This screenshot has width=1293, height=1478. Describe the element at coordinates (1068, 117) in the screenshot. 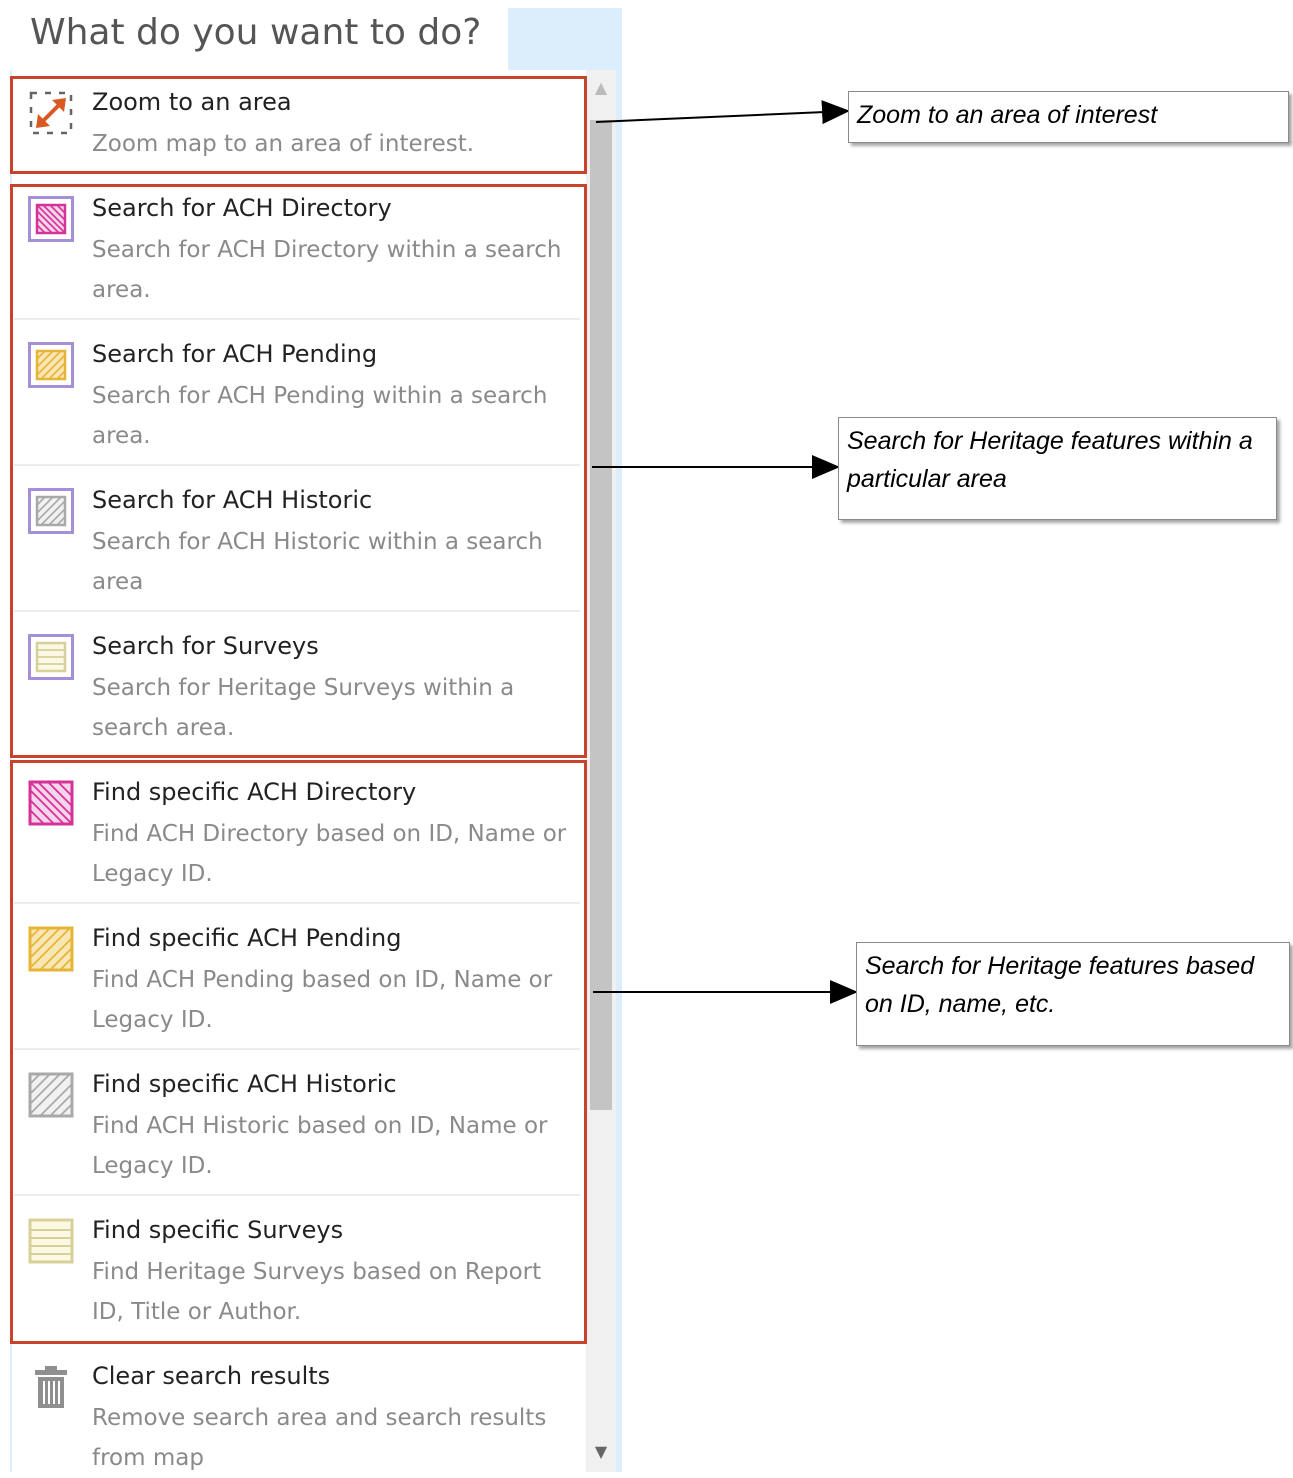

I see `callout-zoom: Zoom to an area of interest` at that location.